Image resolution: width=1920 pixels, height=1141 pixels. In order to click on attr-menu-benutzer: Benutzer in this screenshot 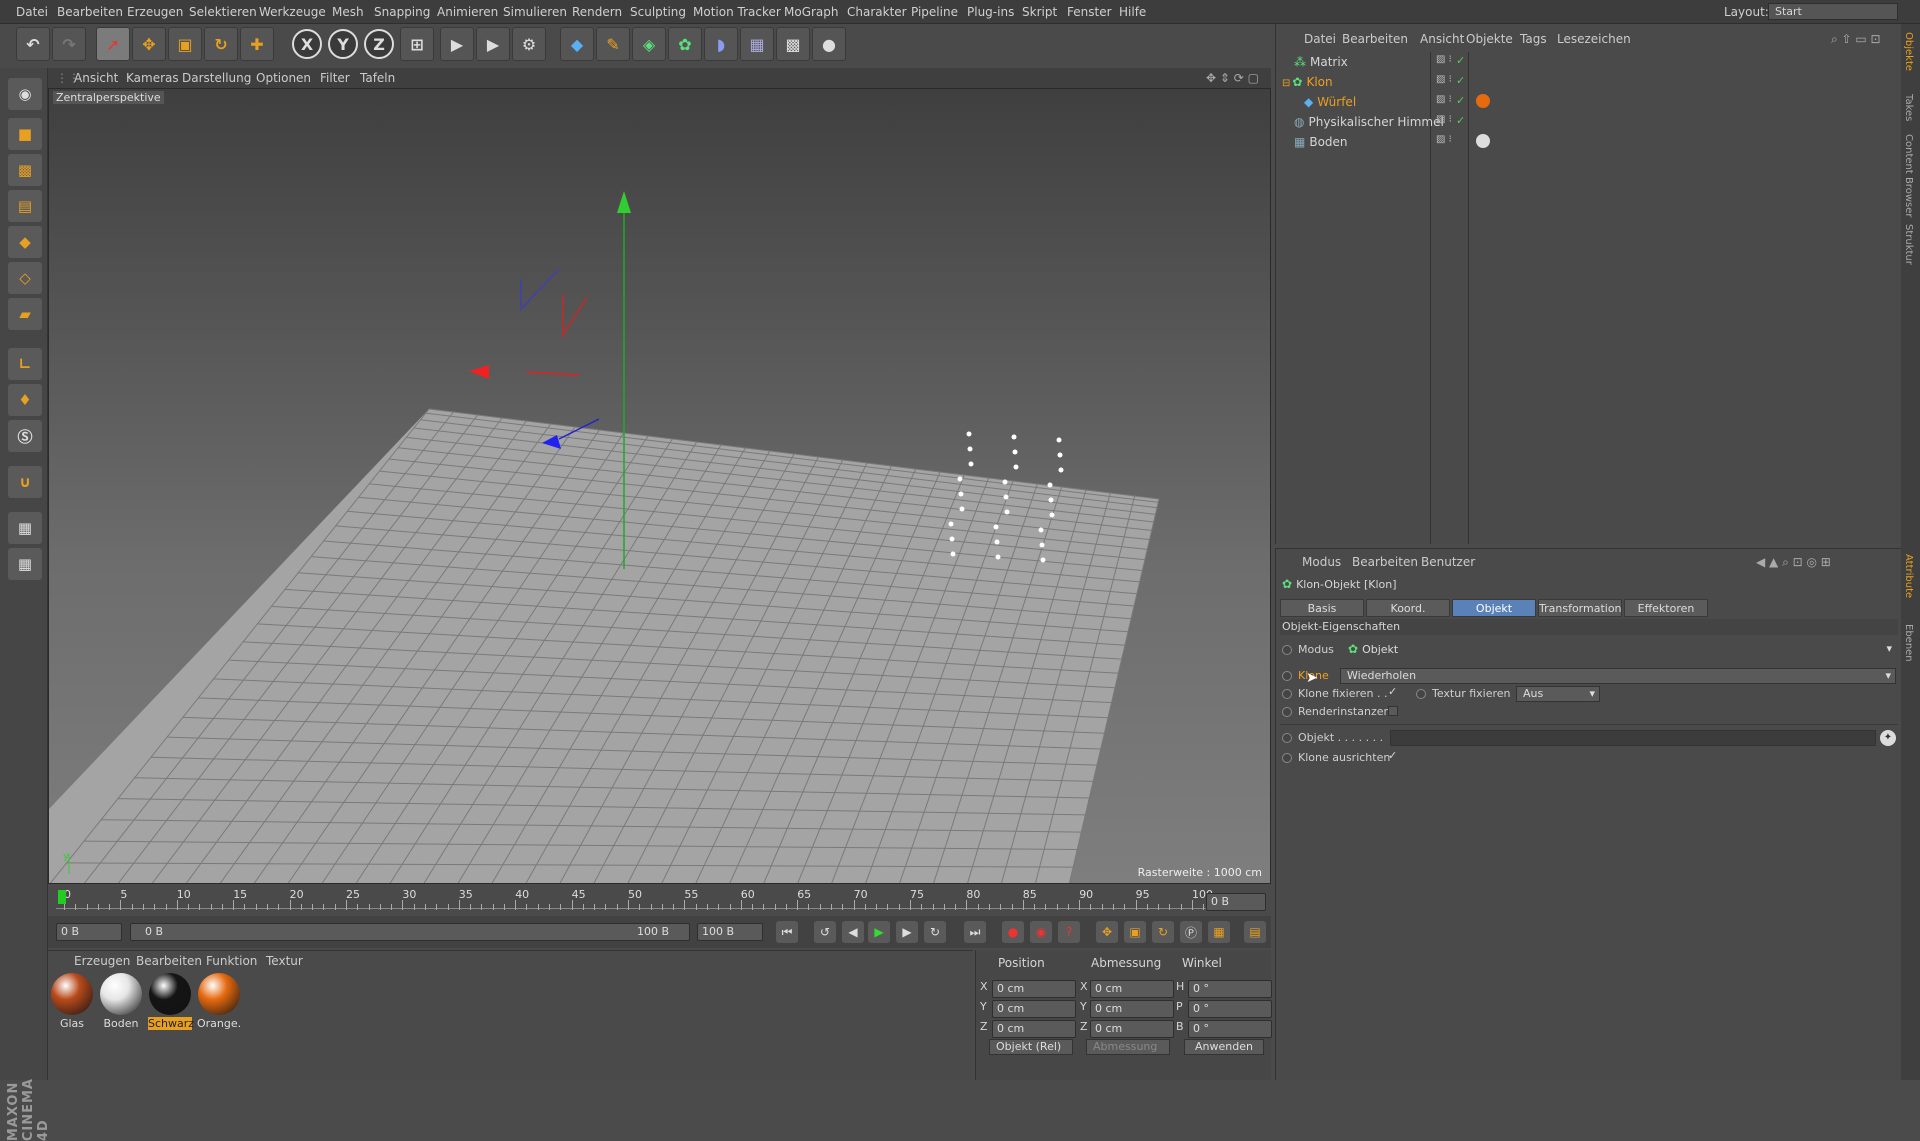, I will do `click(1448, 562)`.